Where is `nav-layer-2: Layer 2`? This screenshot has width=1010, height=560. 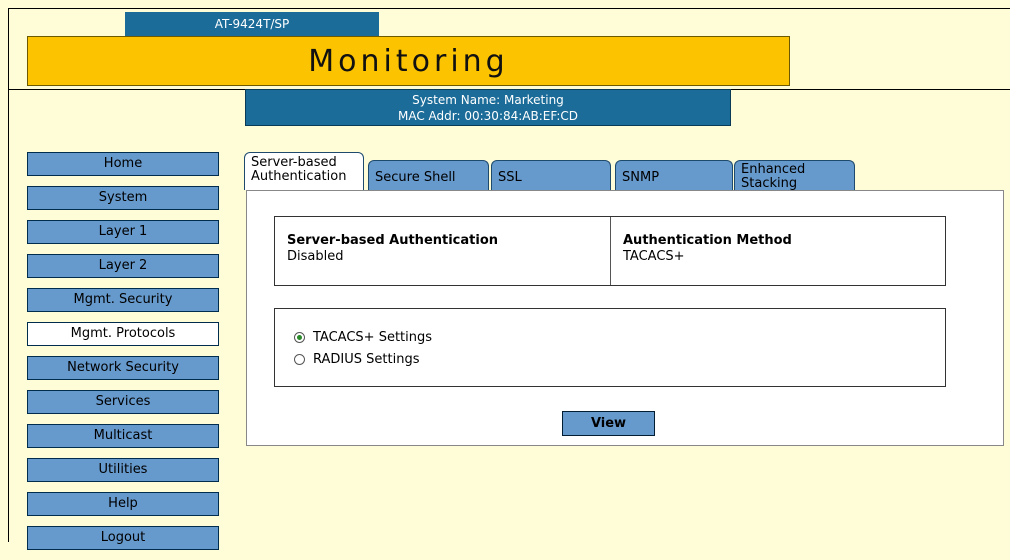
nav-layer-2: Layer 2 is located at coordinates (123, 266).